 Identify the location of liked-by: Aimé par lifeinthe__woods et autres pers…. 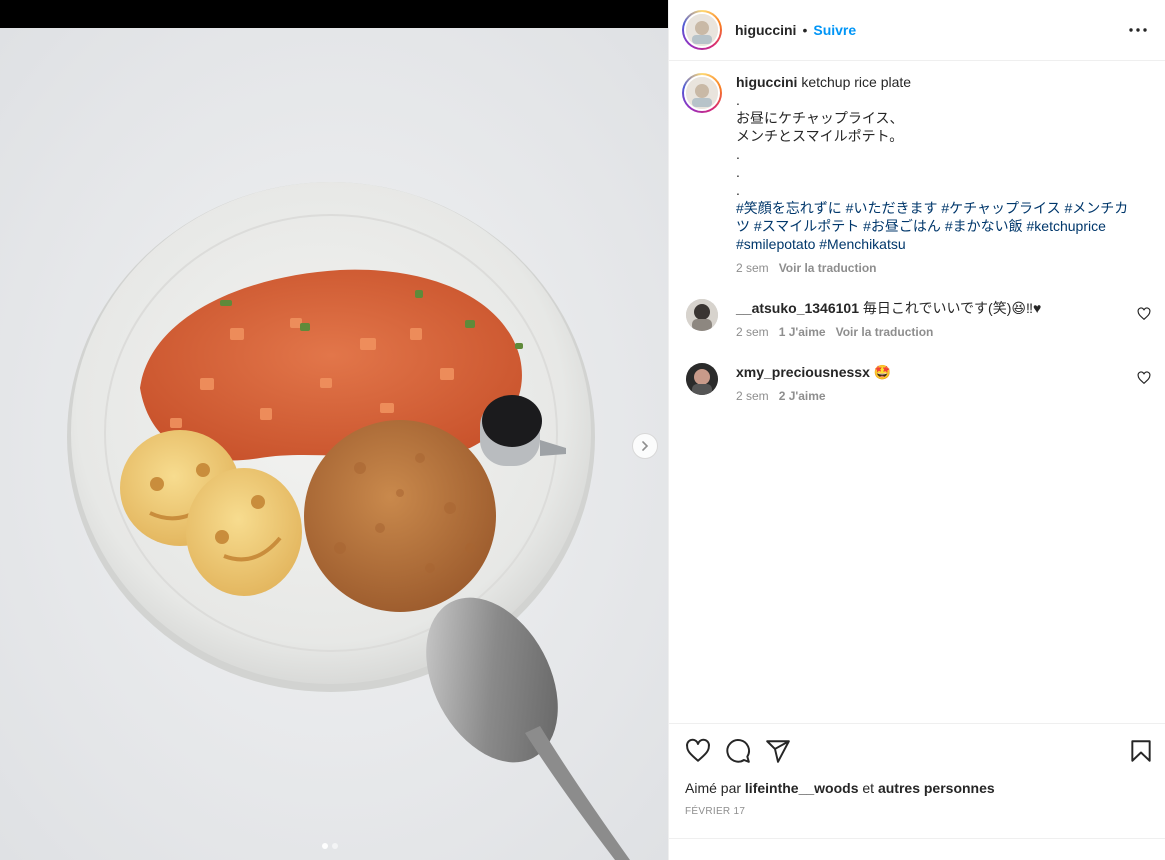
(840, 788).